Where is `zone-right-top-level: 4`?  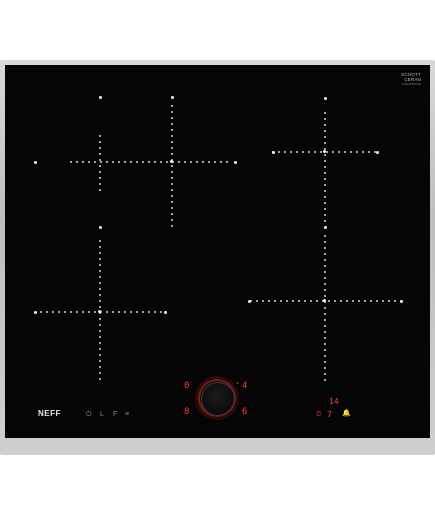 zone-right-top-level: 4 is located at coordinates (245, 386).